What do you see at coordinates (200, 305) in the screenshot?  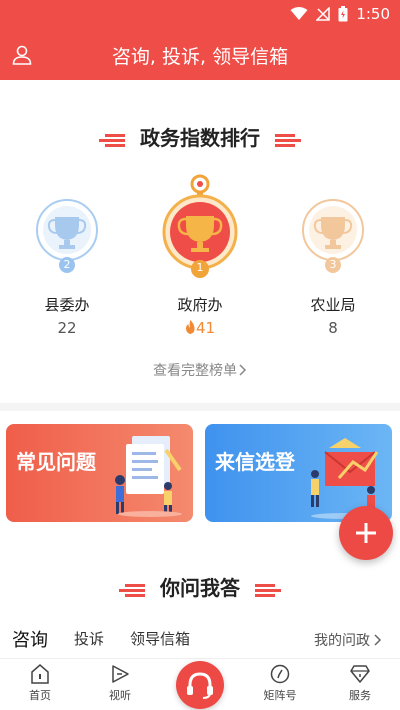 I see `rank-name-first: 政府办` at bounding box center [200, 305].